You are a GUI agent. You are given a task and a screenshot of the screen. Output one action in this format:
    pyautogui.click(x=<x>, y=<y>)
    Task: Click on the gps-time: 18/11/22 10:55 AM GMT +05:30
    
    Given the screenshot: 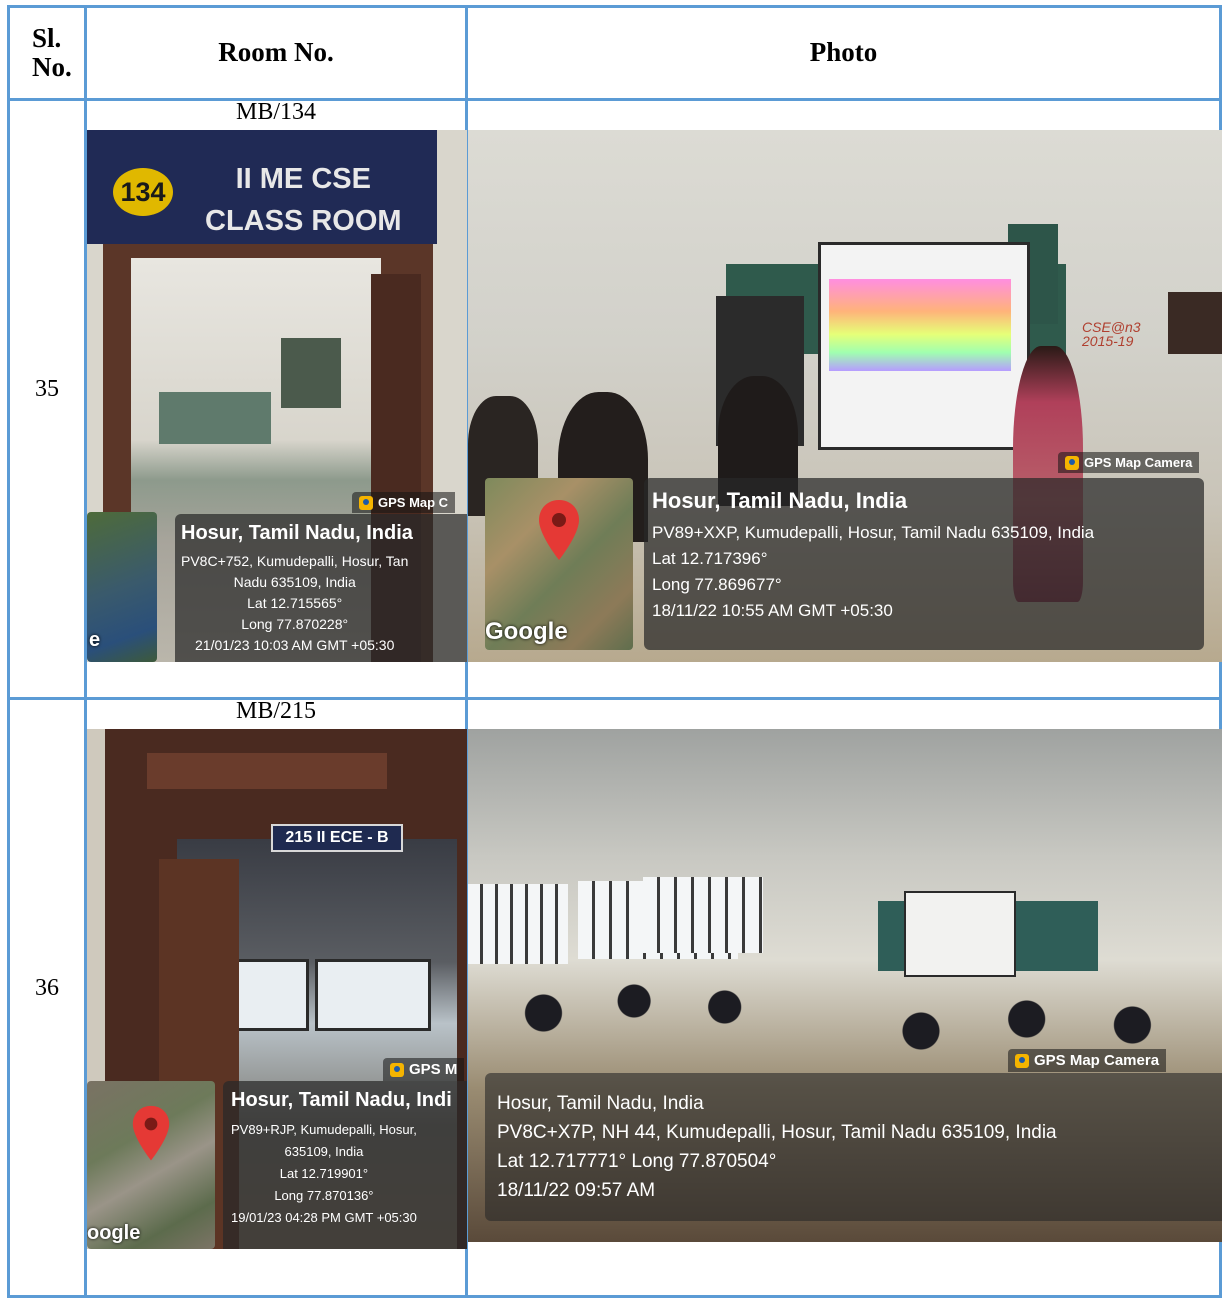 What is the action you would take?
    pyautogui.click(x=772, y=610)
    